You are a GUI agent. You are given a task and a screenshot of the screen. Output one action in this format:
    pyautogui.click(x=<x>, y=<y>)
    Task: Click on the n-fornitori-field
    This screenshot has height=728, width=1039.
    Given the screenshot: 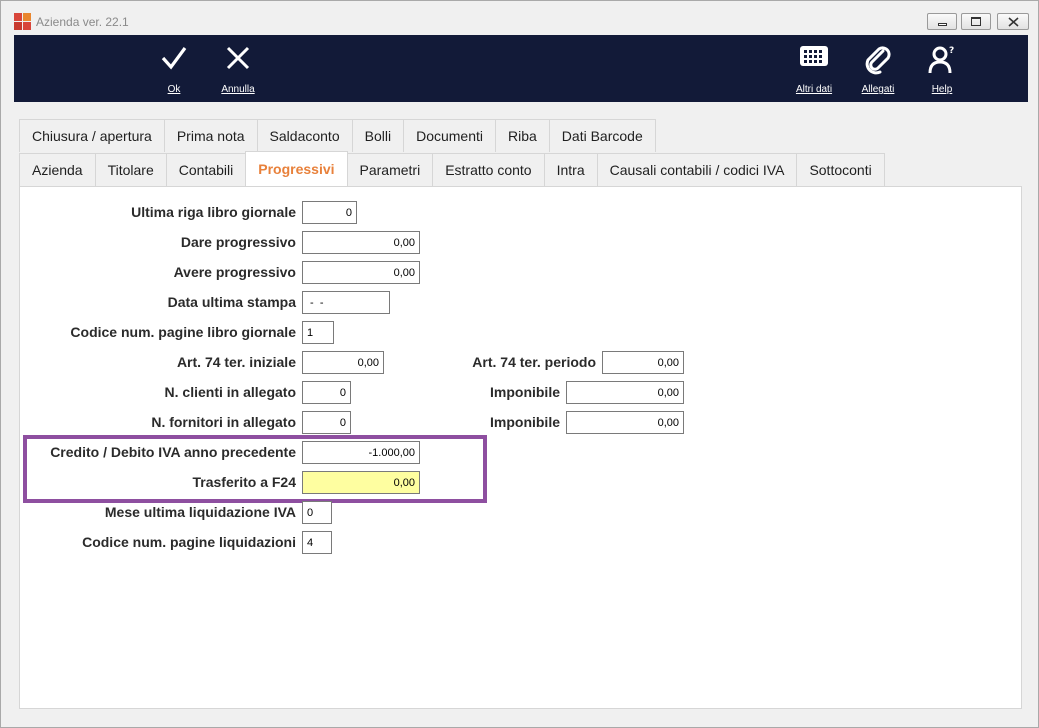 What is the action you would take?
    pyautogui.click(x=326, y=422)
    